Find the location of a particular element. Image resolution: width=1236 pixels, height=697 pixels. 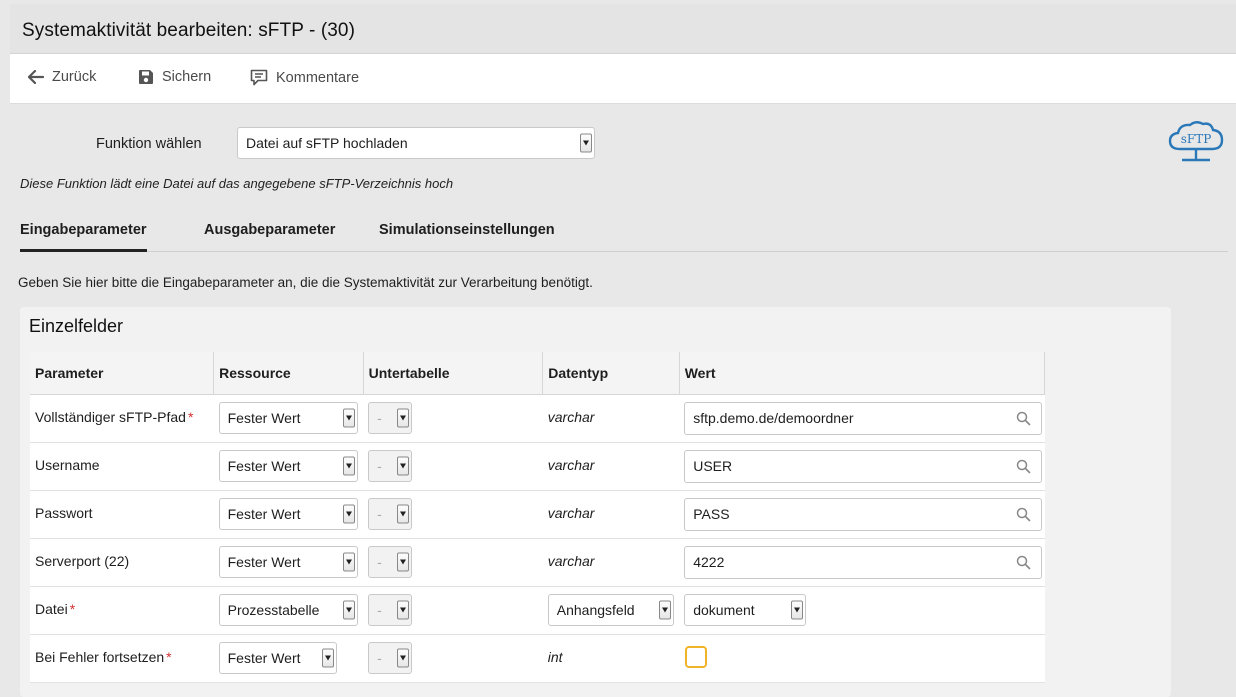

comments-label: Kommentare is located at coordinates (318, 77).